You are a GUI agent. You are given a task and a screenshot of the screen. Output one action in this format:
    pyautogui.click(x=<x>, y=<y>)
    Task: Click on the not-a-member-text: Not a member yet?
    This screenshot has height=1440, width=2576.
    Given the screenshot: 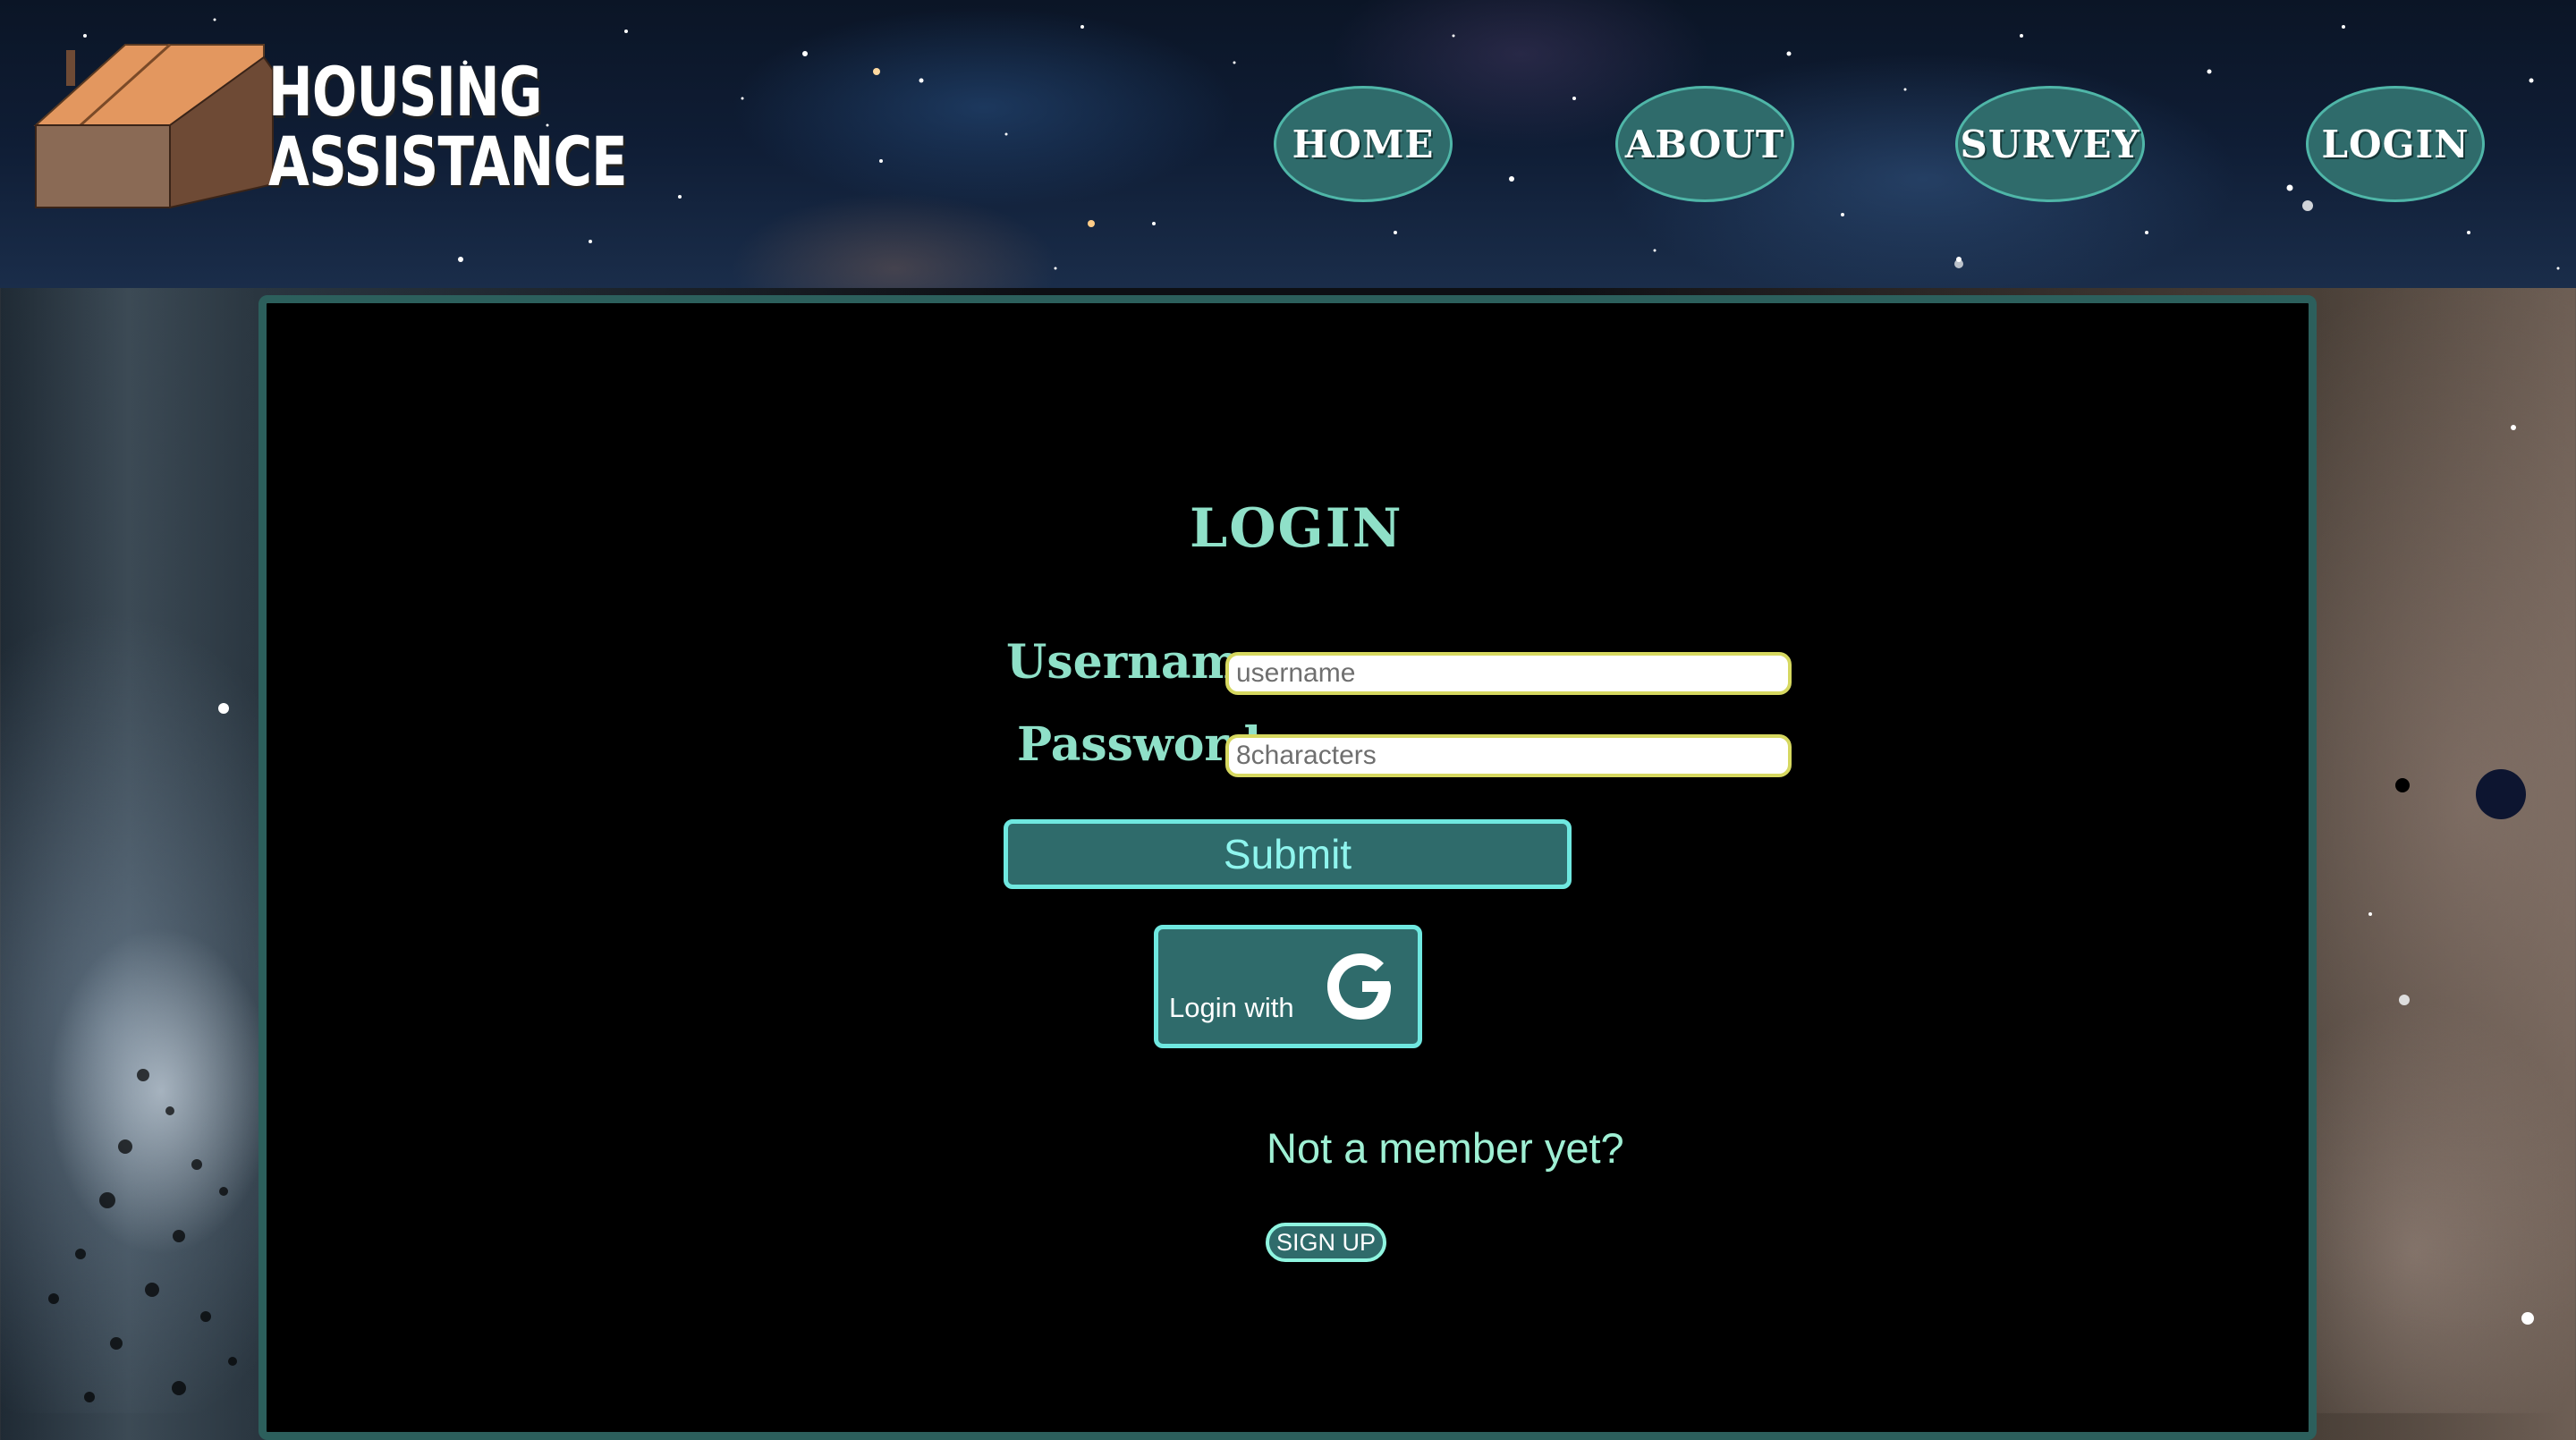 What is the action you would take?
    pyautogui.click(x=1445, y=1148)
    